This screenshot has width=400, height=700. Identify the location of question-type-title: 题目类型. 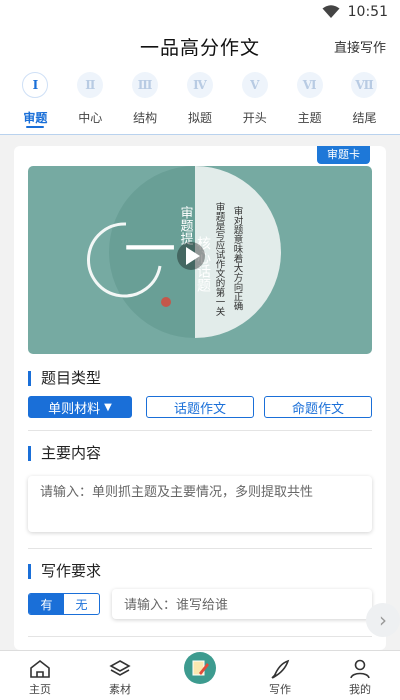
(64, 378).